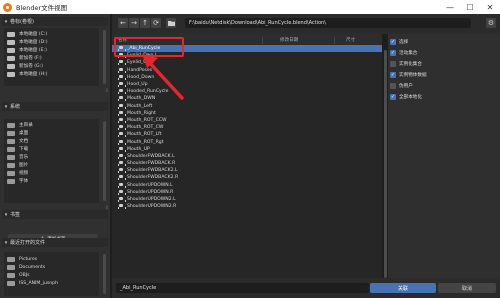  I want to click on download-icon, so click(11, 149).